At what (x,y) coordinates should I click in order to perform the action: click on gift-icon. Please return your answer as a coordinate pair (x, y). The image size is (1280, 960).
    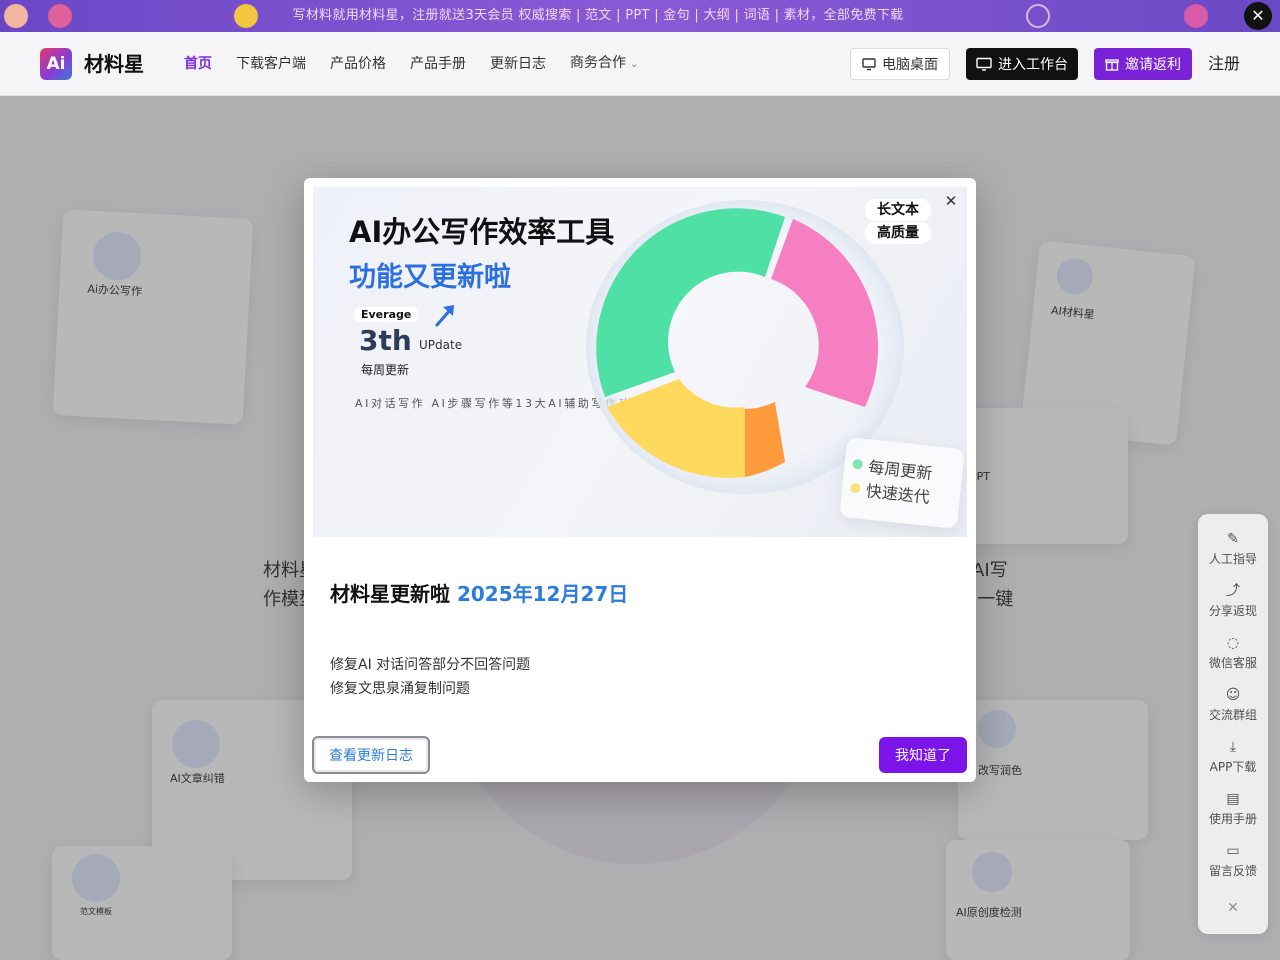
    Looking at the image, I should click on (1112, 65).